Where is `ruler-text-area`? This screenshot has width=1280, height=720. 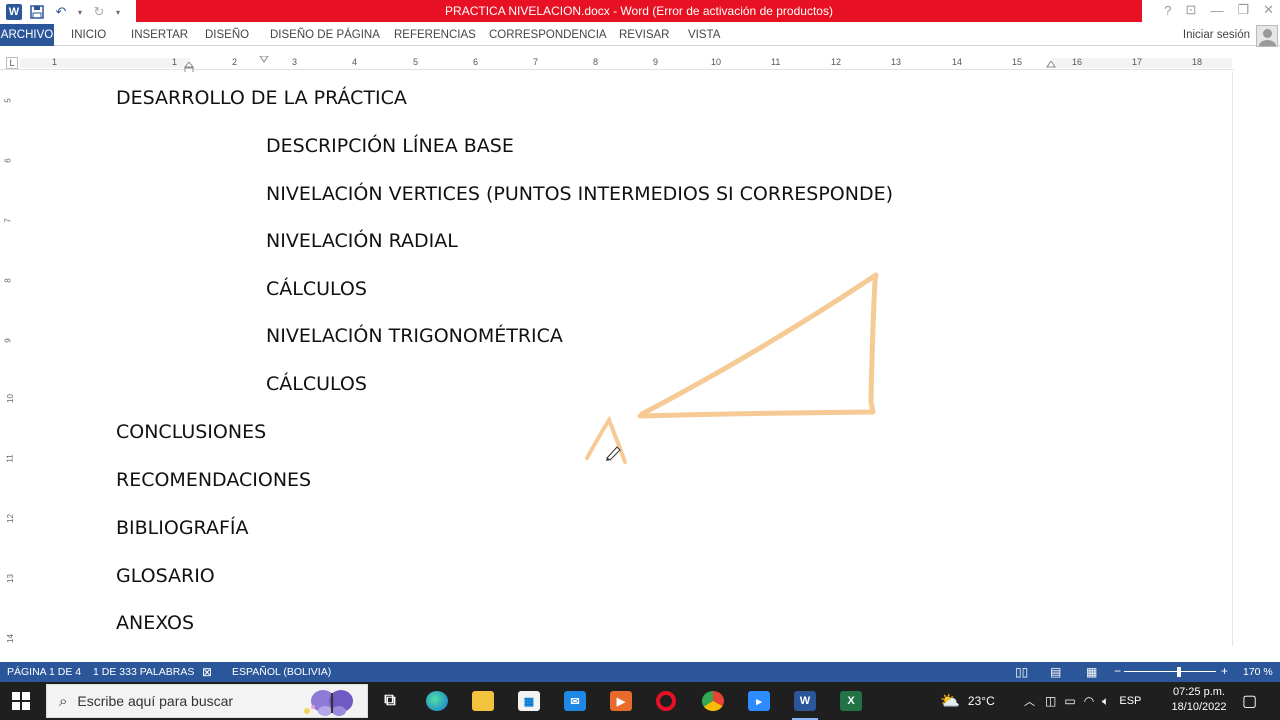 ruler-text-area is located at coordinates (621, 63).